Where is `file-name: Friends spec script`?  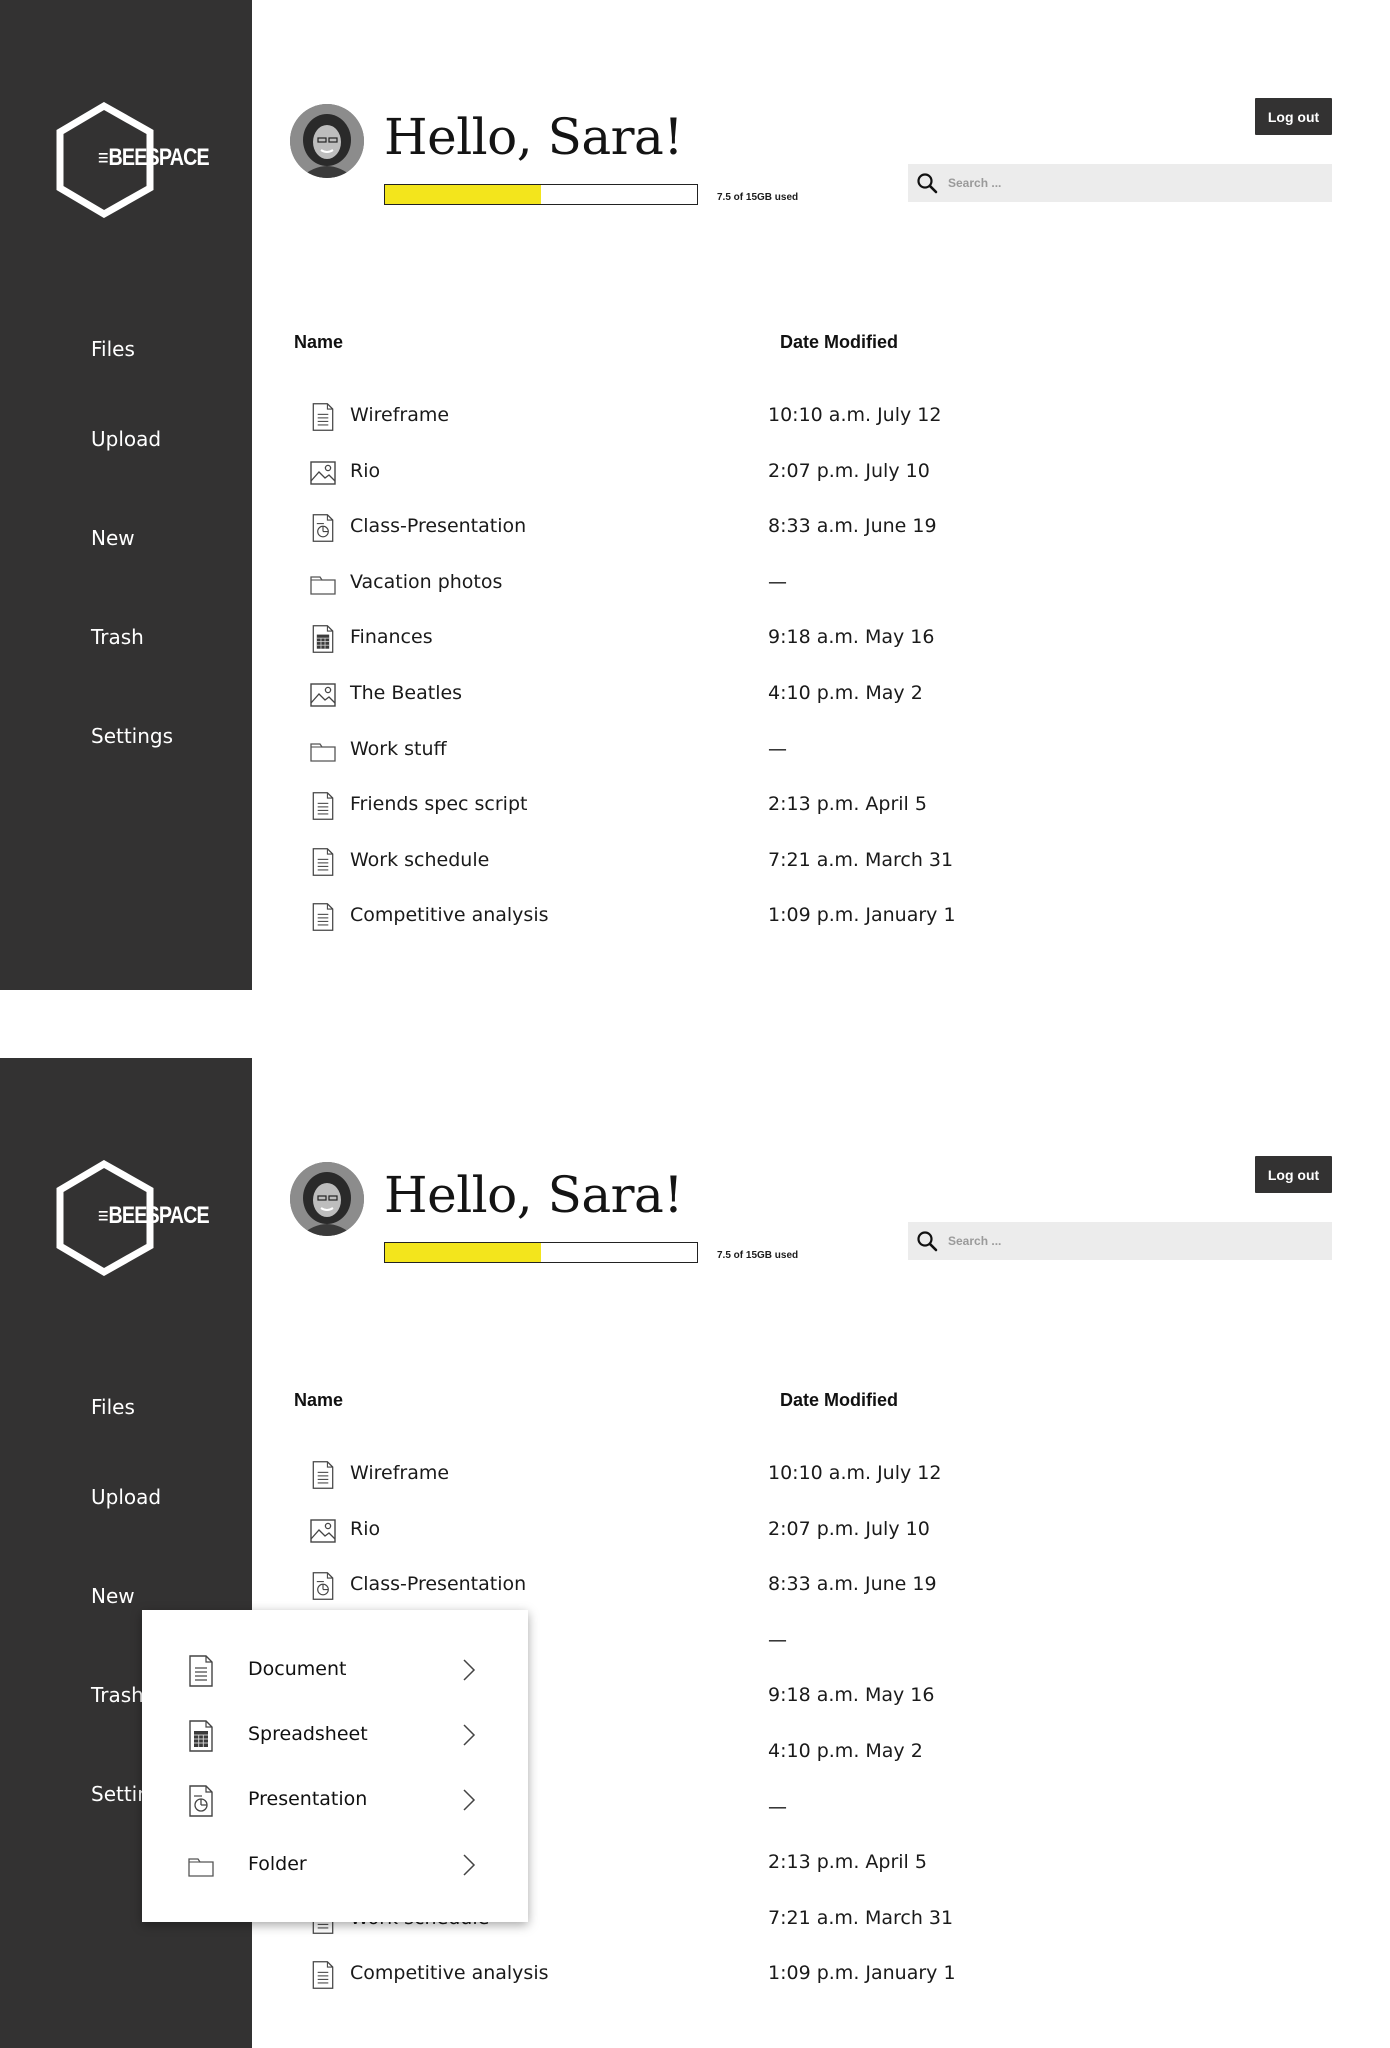
file-name: Friends spec script is located at coordinates (438, 804).